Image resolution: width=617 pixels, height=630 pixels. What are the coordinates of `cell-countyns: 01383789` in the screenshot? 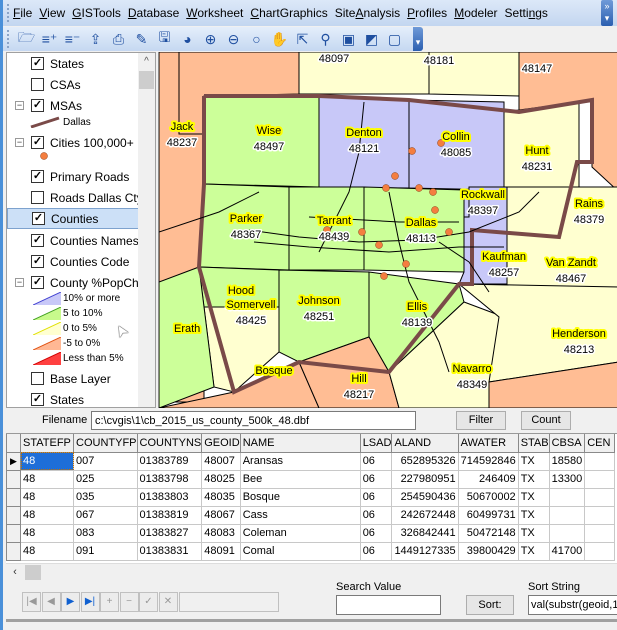 It's located at (169, 461).